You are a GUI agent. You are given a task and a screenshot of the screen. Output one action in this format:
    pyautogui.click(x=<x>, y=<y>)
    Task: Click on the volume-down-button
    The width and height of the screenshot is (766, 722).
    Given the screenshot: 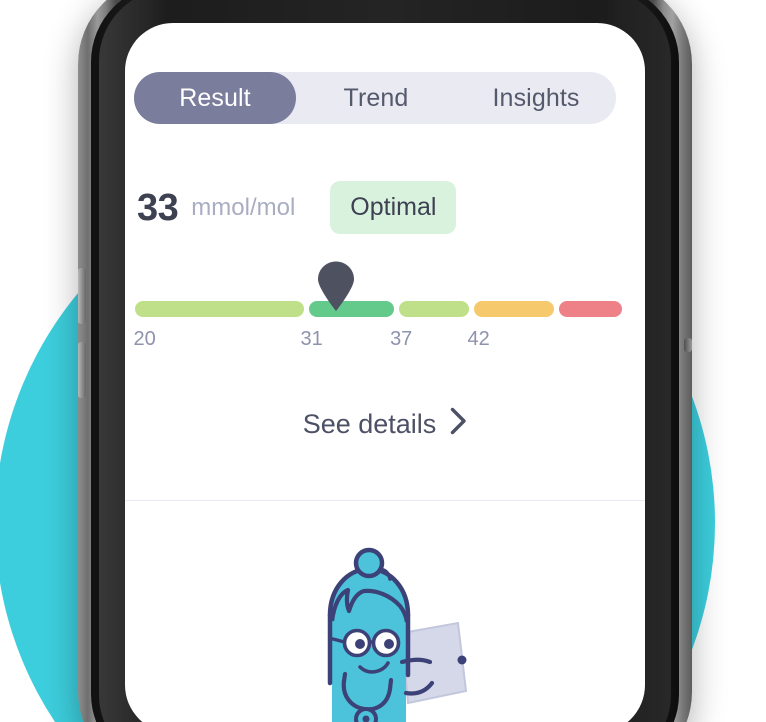 What is the action you would take?
    pyautogui.click(x=82, y=370)
    